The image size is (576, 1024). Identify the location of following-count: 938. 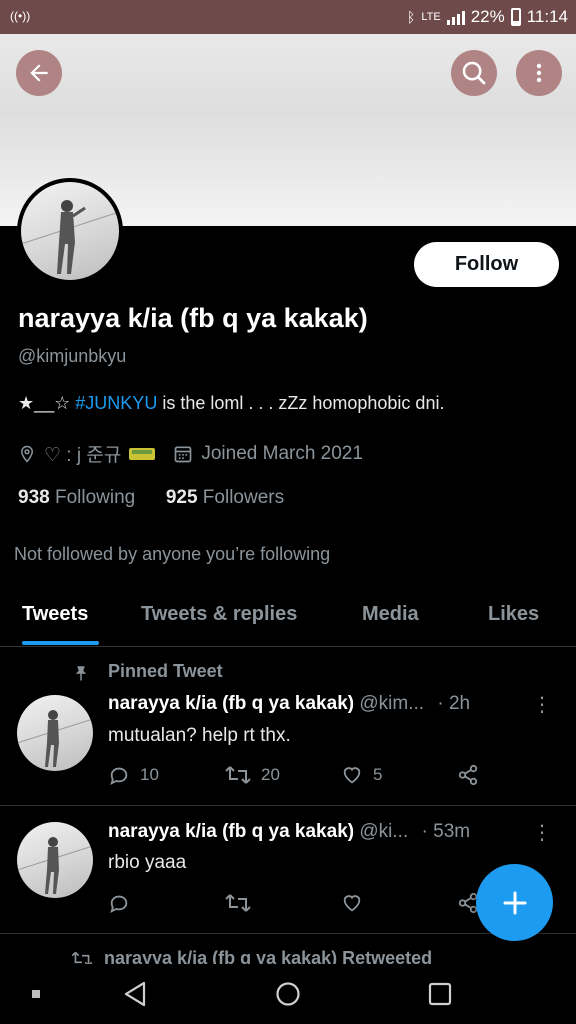
(34, 497).